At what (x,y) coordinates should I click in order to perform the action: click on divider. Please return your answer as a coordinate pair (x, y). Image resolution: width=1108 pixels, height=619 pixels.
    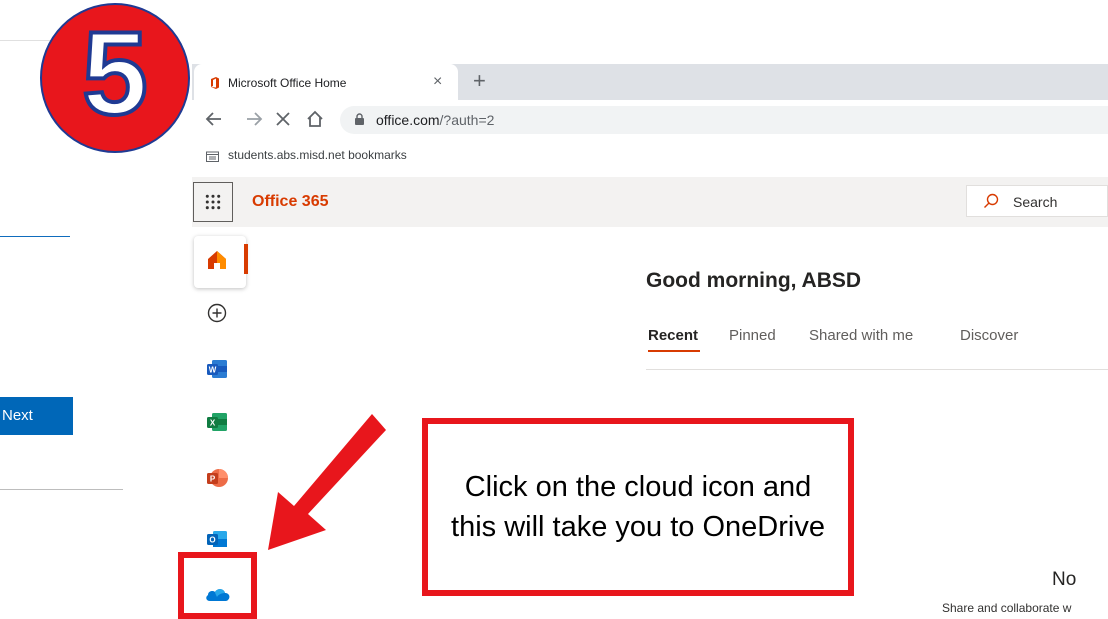
    Looking at the image, I should click on (61, 489).